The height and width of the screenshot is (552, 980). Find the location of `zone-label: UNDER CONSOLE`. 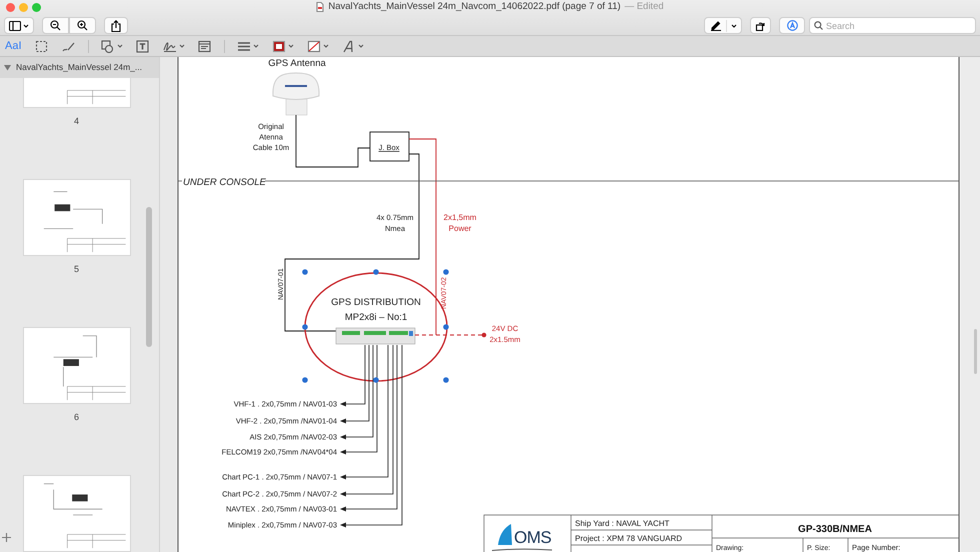

zone-label: UNDER CONSOLE is located at coordinates (224, 182).